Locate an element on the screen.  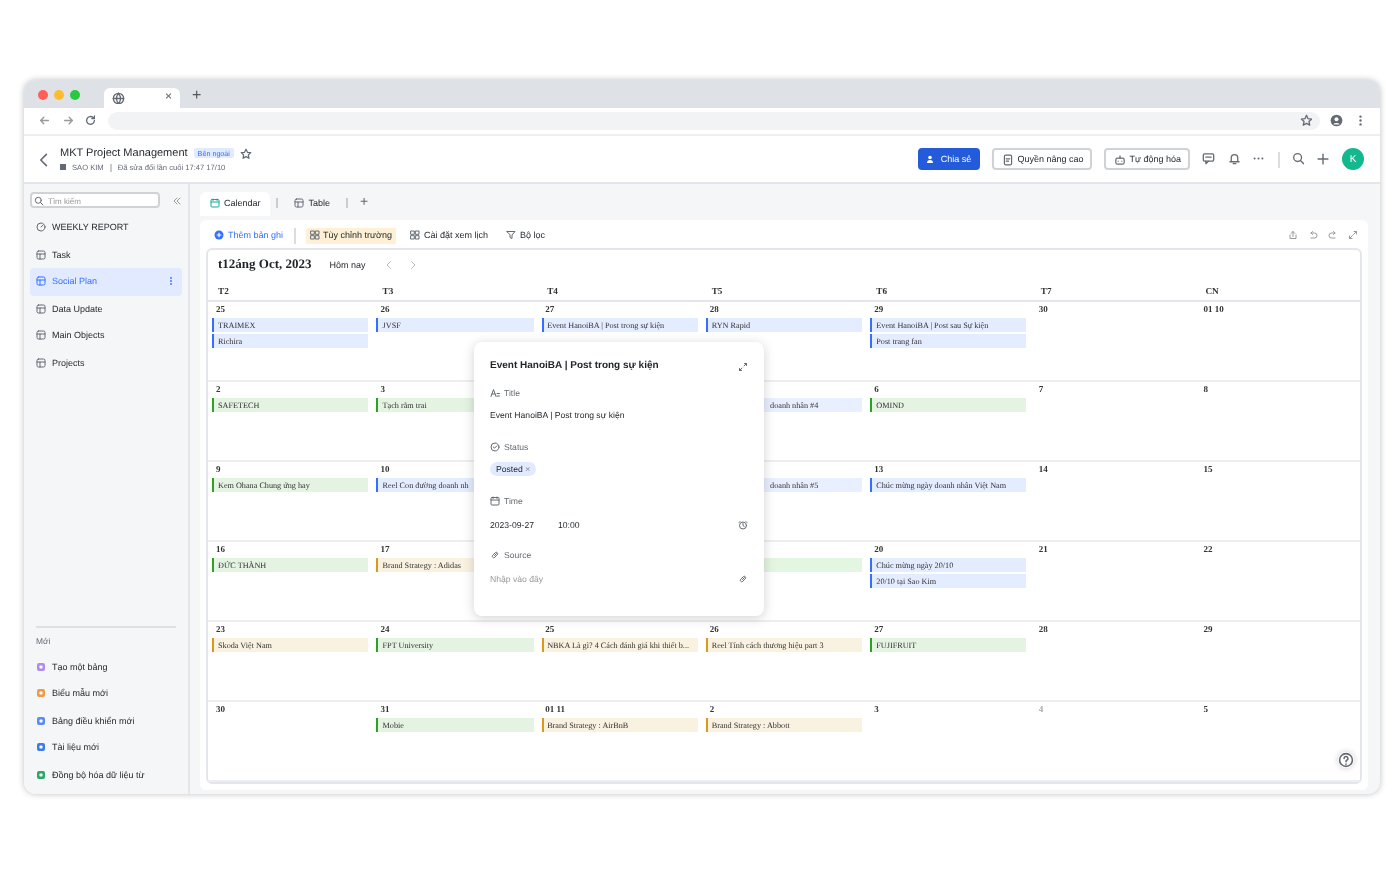
filter-icon is located at coordinates (511, 235).